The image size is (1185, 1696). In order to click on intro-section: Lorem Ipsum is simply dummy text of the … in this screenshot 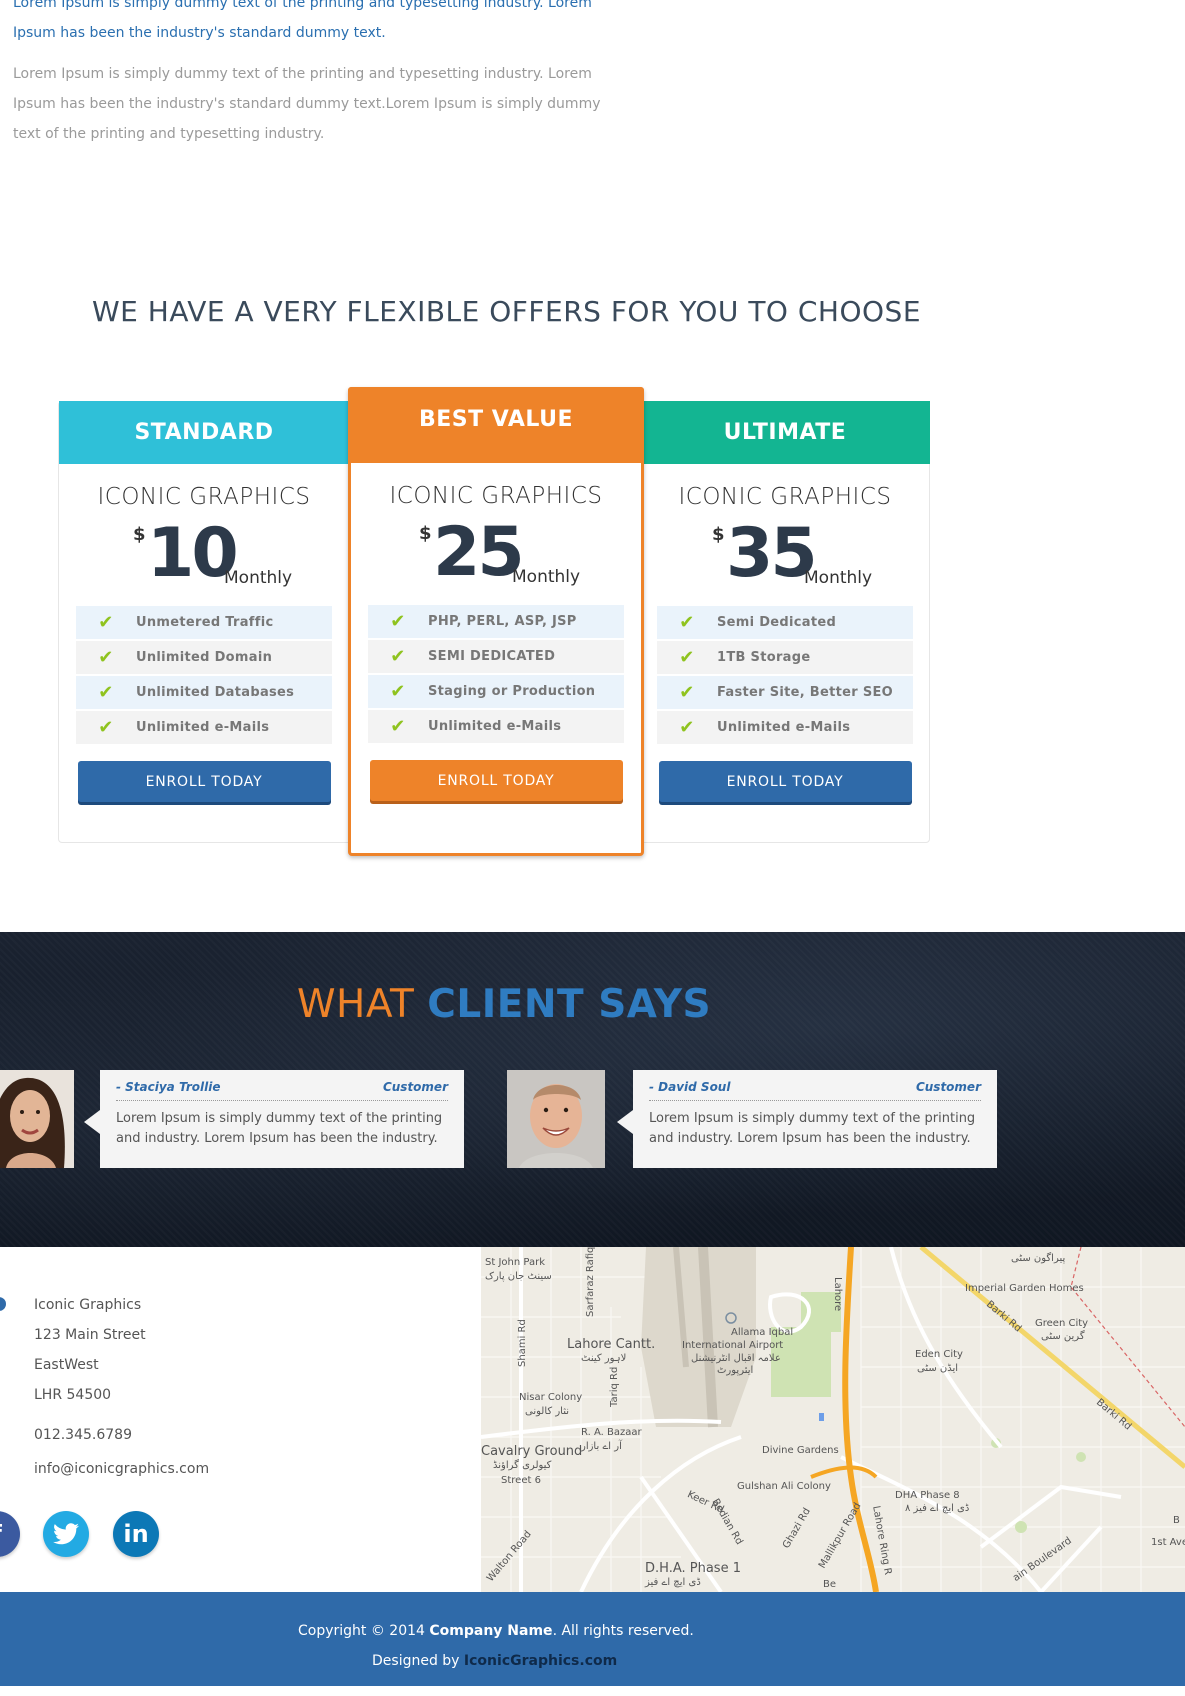, I will do `click(320, 74)`.